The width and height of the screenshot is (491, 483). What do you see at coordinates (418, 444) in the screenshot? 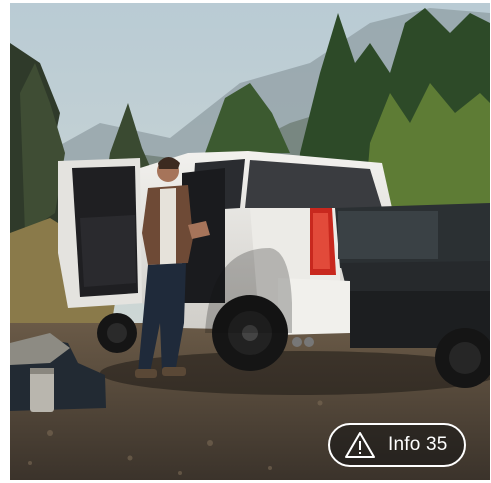
I see `info-badge-label: Info 35` at bounding box center [418, 444].